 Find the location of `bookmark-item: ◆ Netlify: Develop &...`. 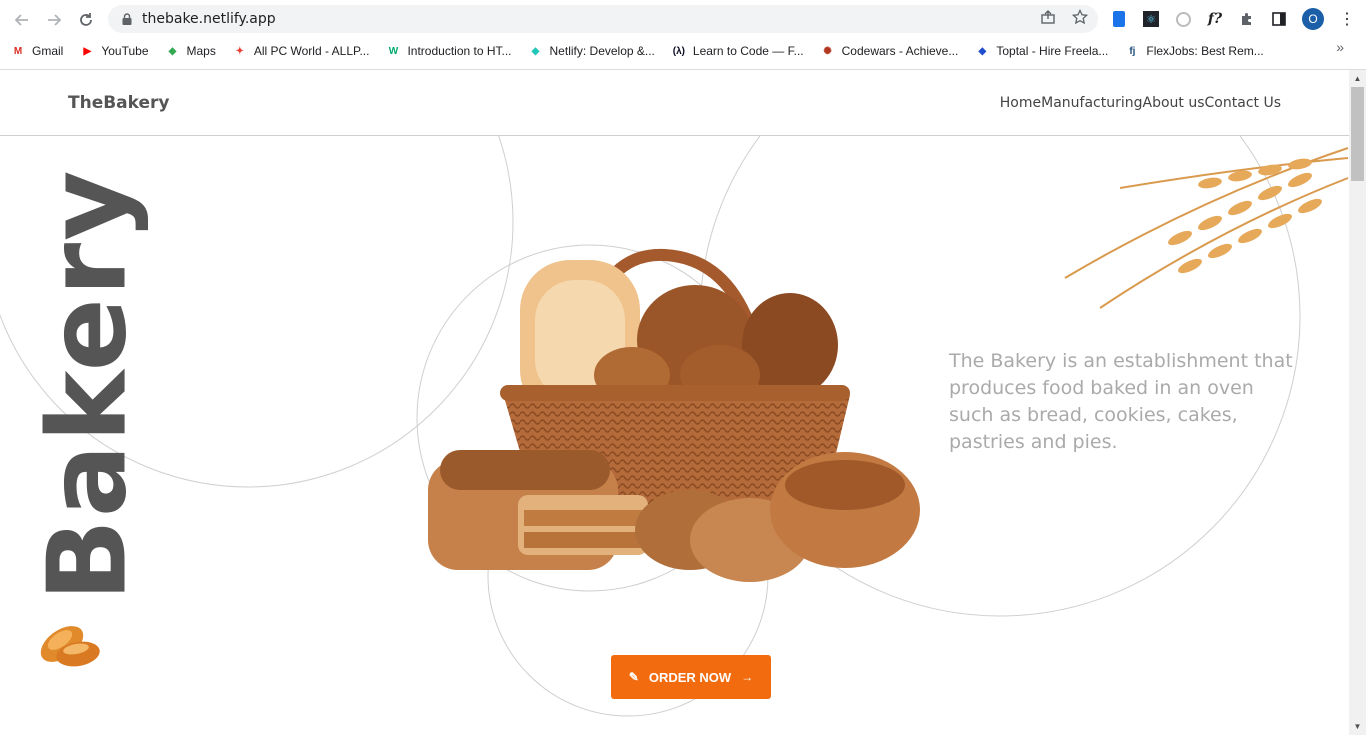

bookmark-item: ◆ Netlify: Develop &... is located at coordinates (591, 51).